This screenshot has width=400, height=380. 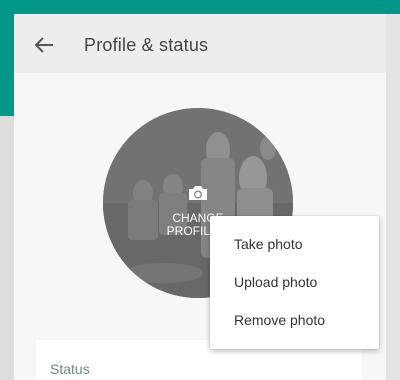 I want to click on menu-item-upload-photo: Upload photo, so click(x=294, y=282).